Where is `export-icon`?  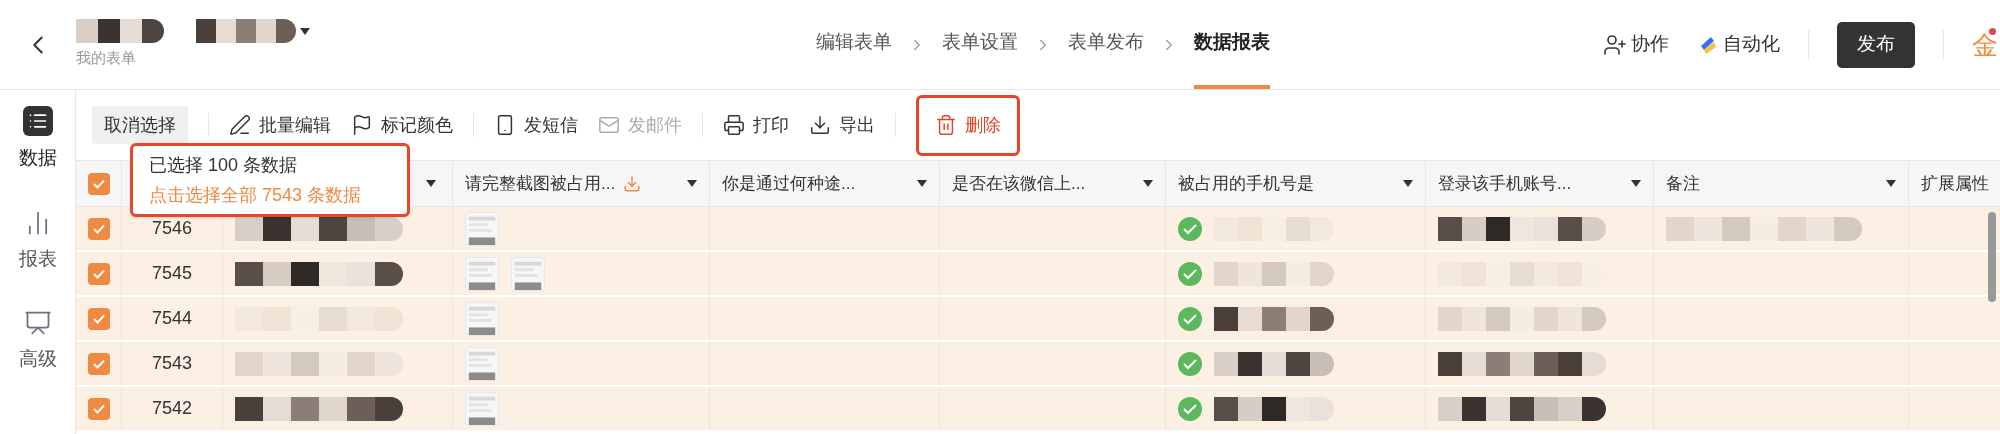
export-icon is located at coordinates (820, 125).